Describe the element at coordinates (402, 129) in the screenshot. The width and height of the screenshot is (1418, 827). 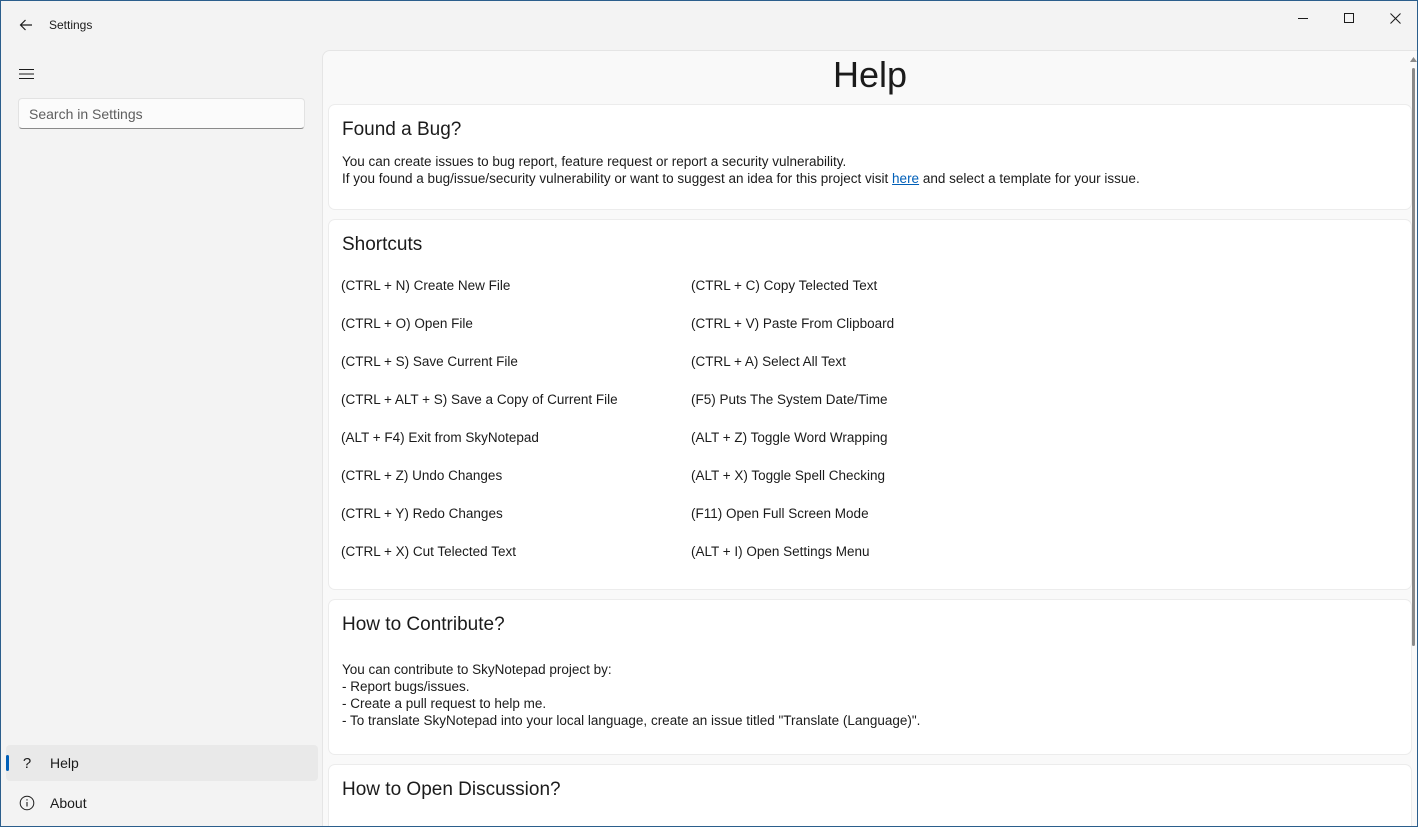
I see `card-title: Found a Bug?` at that location.